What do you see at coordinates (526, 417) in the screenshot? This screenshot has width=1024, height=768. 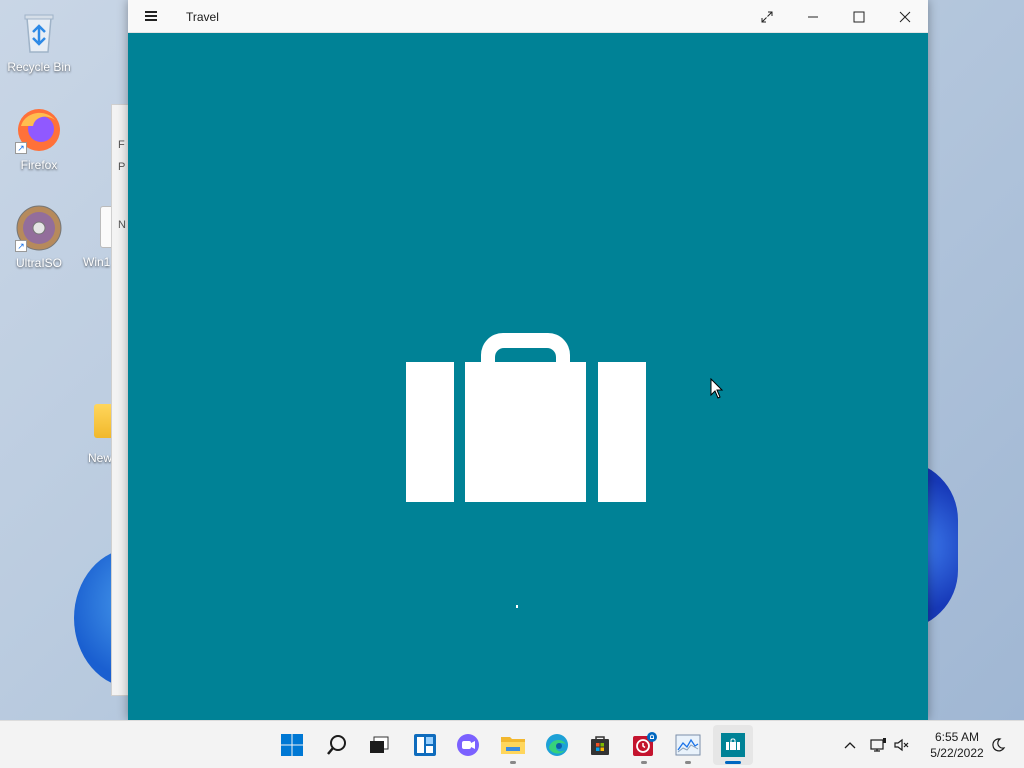 I see `briefcase-icon` at bounding box center [526, 417].